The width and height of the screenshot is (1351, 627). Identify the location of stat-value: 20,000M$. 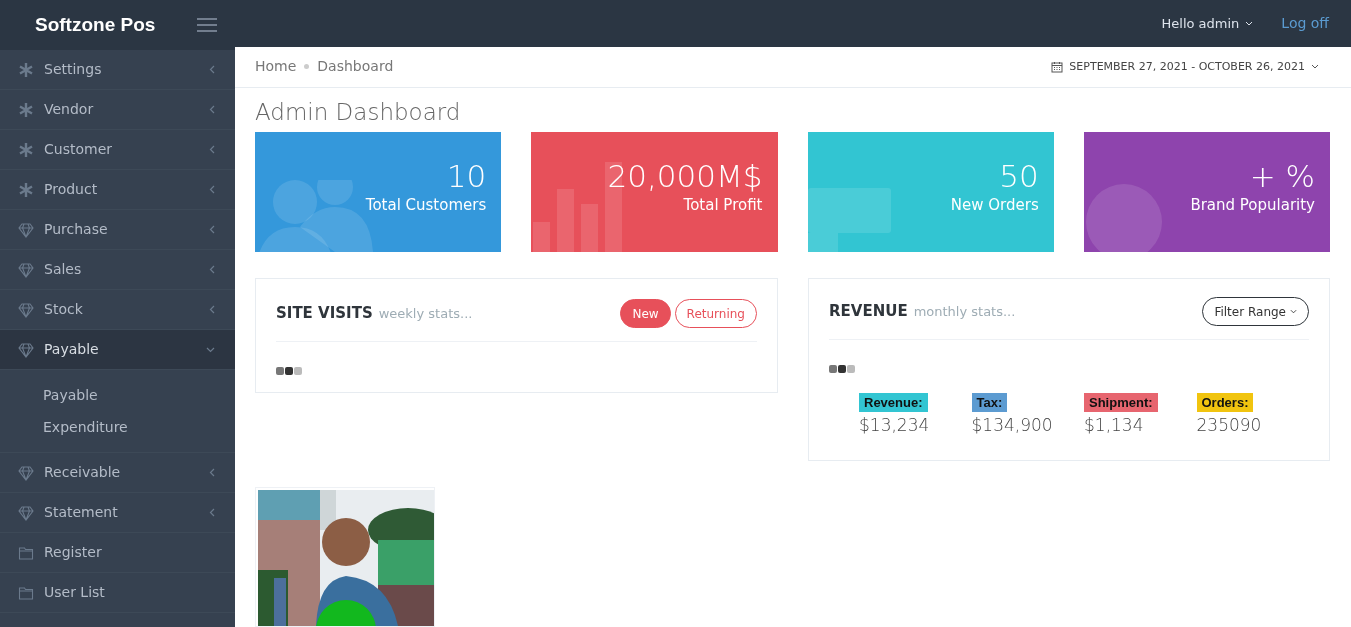
(685, 176).